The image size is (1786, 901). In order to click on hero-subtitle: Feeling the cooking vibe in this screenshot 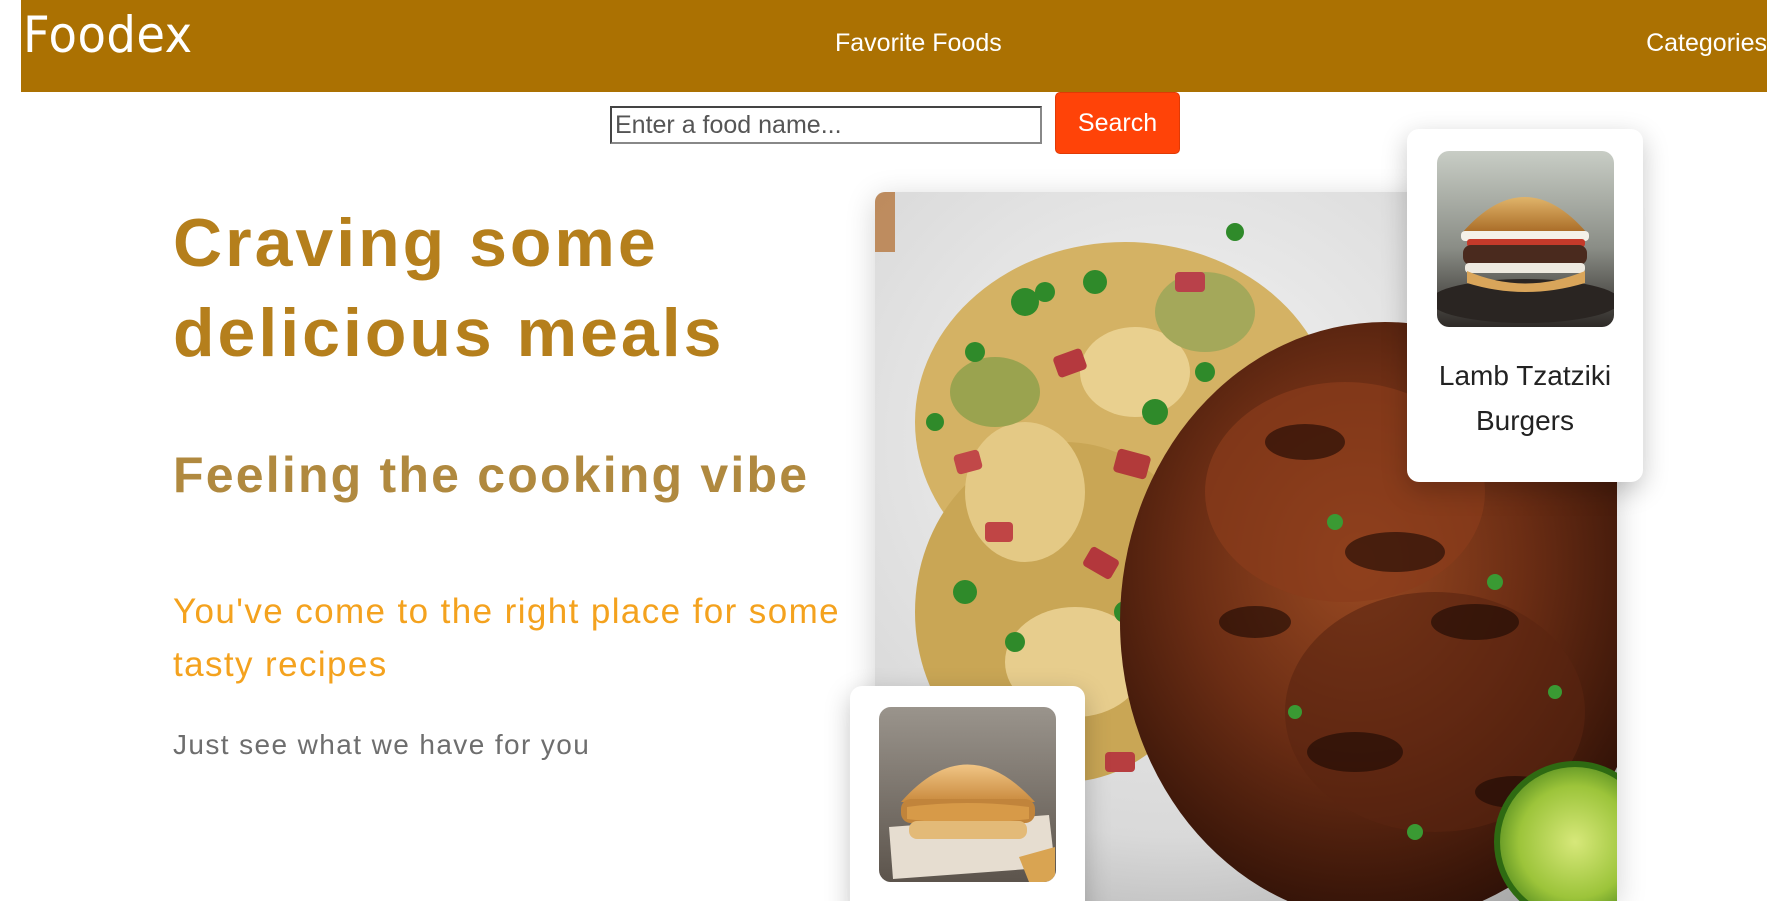, I will do `click(491, 475)`.